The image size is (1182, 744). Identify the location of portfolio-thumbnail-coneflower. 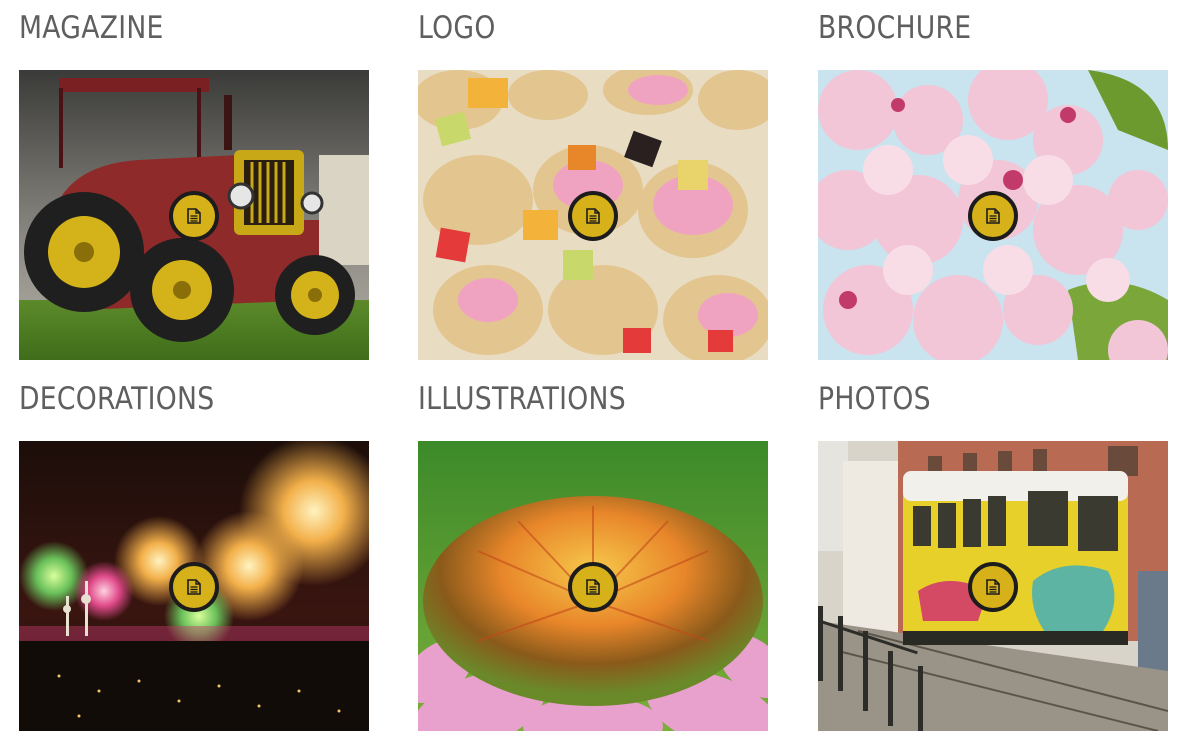
(593, 586).